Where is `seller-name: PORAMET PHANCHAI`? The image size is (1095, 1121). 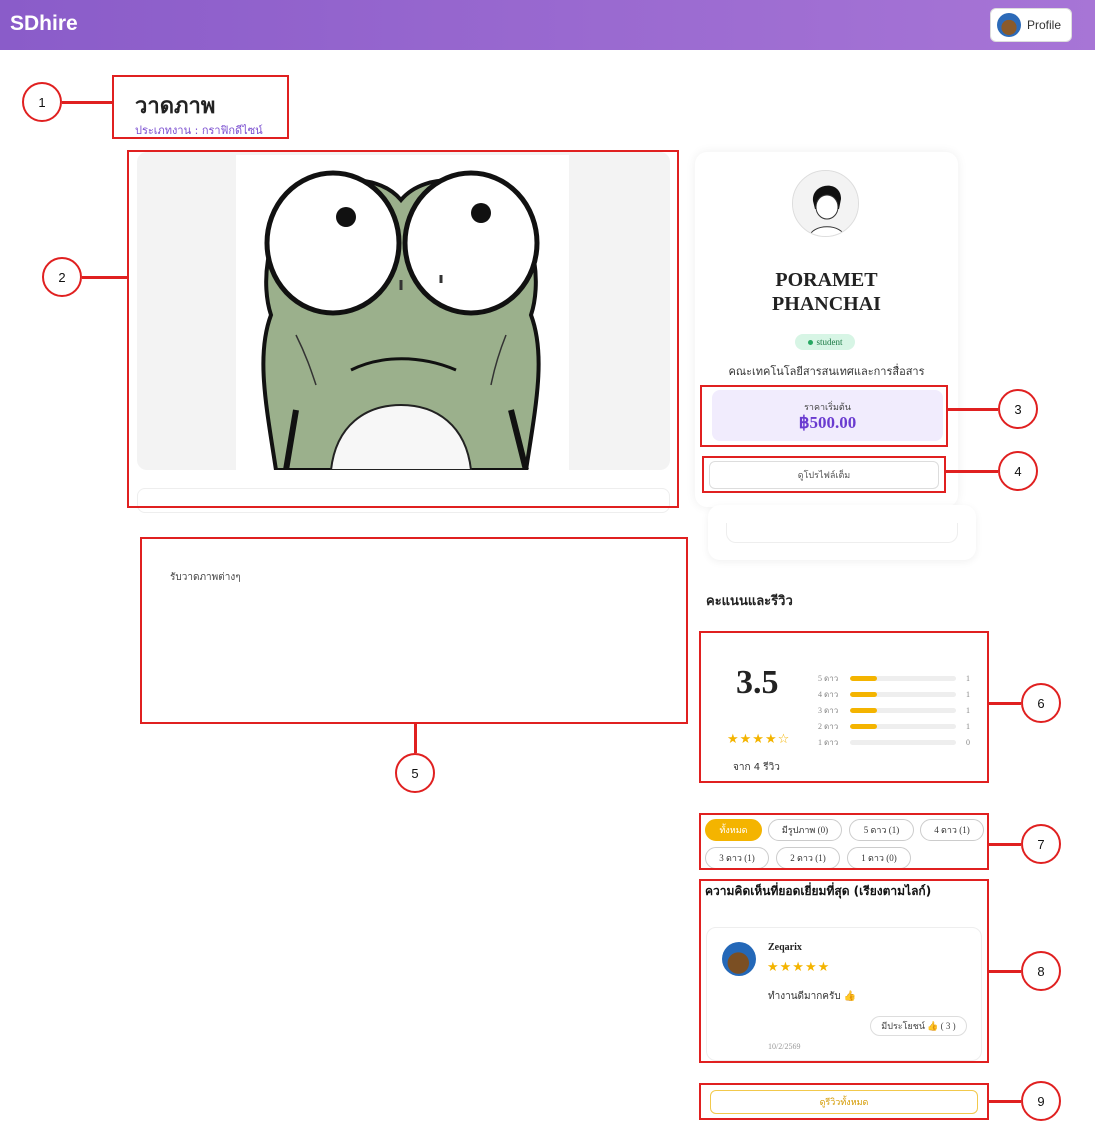
seller-name: PORAMET PHANCHAI is located at coordinates (826, 292).